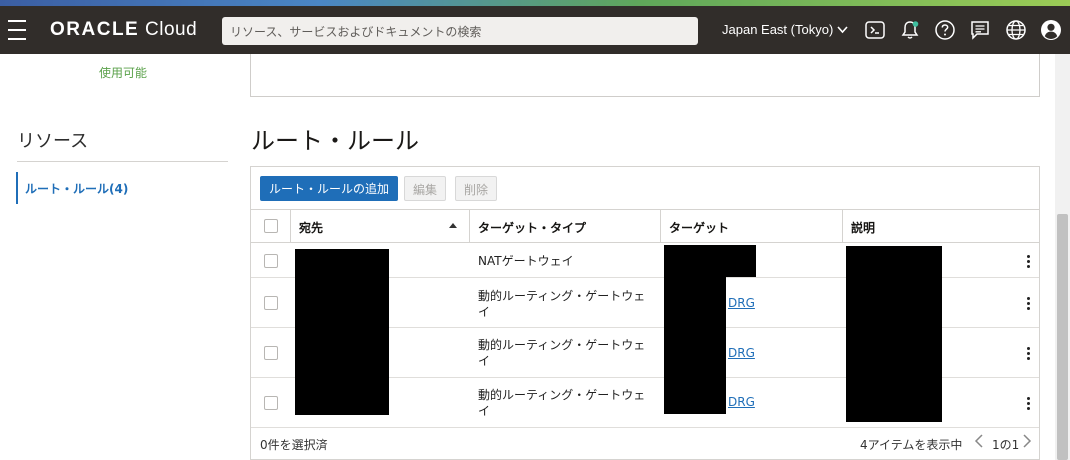 This screenshot has height=460, width=1070. What do you see at coordinates (294, 445) in the screenshot?
I see `selected-count: 0件を選択済` at bounding box center [294, 445].